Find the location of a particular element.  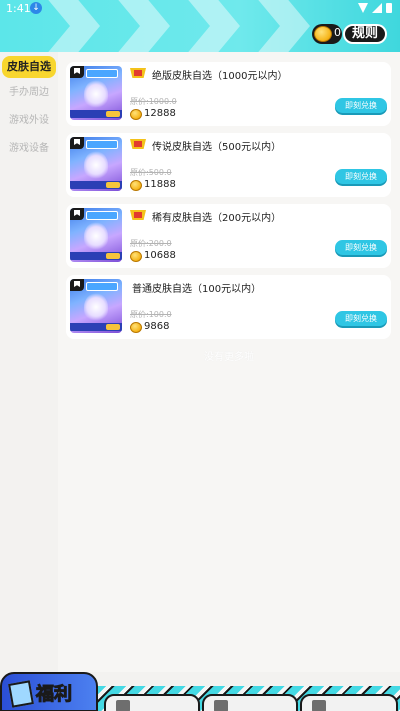

coin-price: 12888 is located at coordinates (160, 113).